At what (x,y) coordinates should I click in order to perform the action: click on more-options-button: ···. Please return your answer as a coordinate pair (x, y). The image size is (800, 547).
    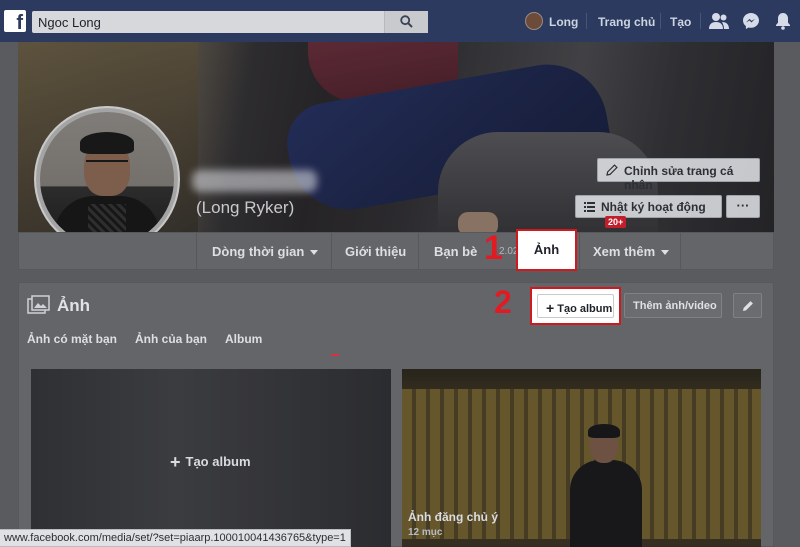
    Looking at the image, I should click on (743, 206).